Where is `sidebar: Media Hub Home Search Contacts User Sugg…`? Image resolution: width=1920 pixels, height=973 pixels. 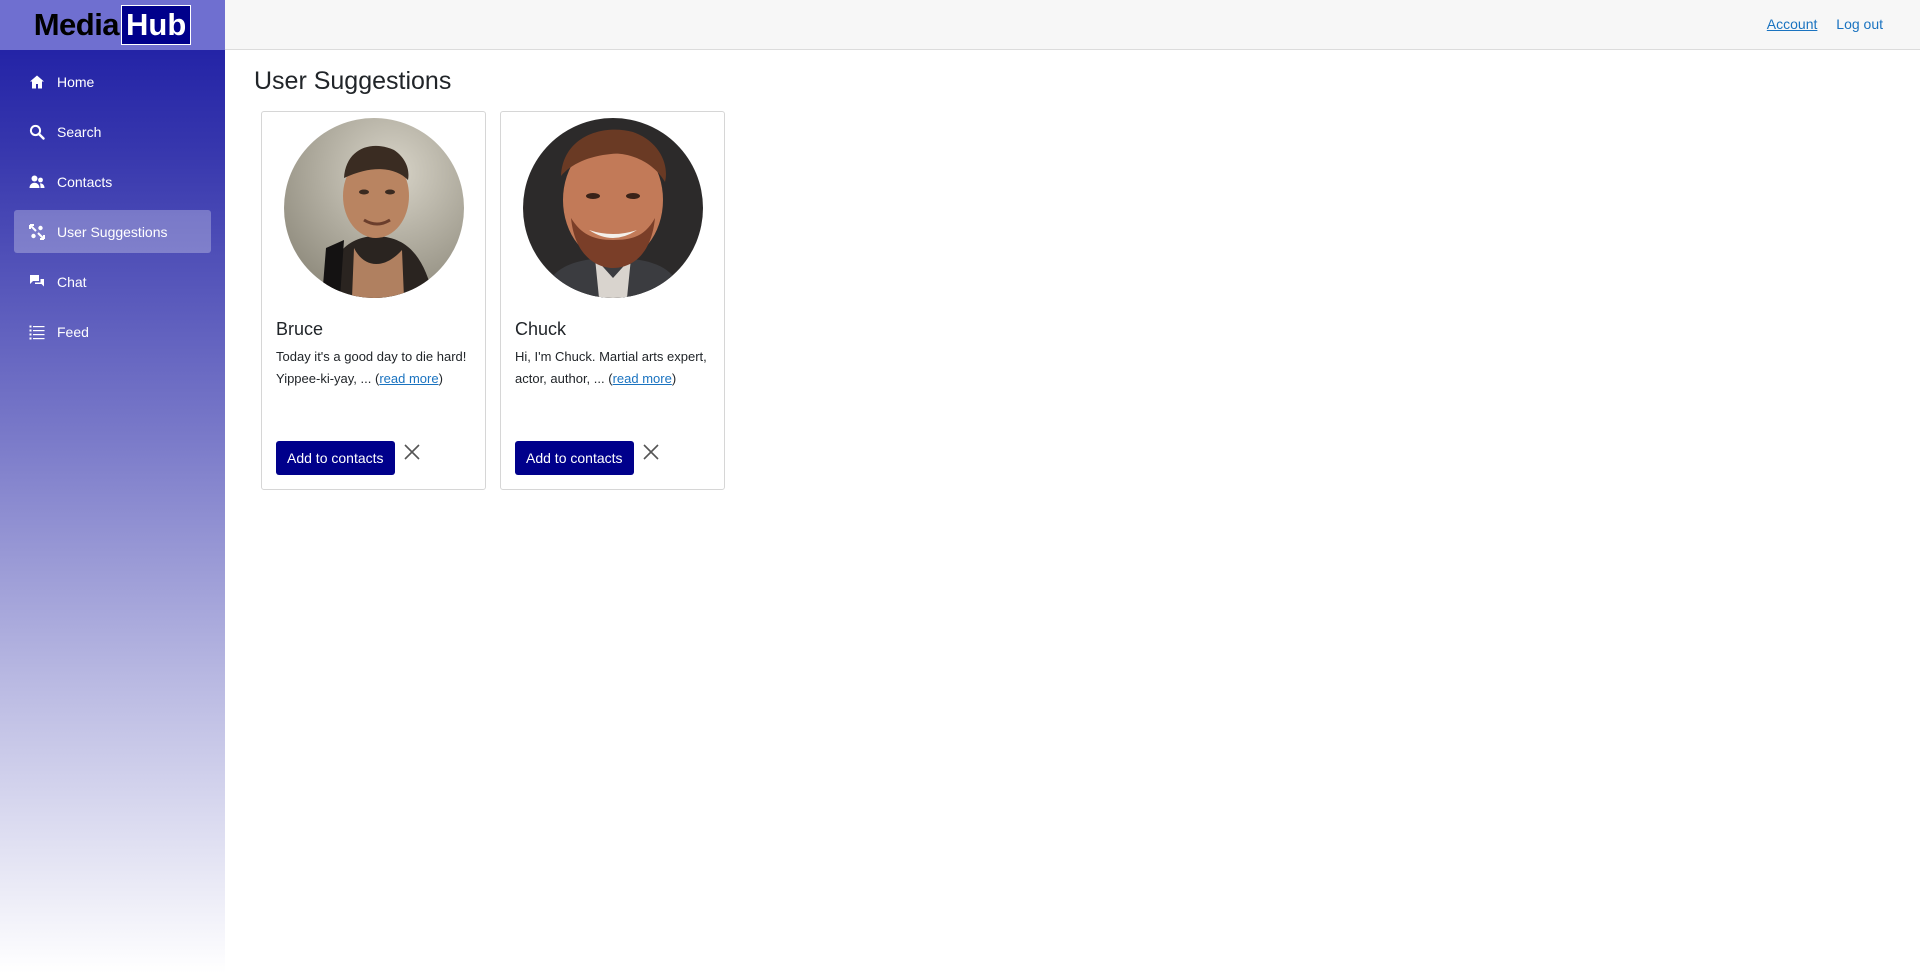 sidebar: Media Hub Home Search Contacts User Sugg… is located at coordinates (112, 486).